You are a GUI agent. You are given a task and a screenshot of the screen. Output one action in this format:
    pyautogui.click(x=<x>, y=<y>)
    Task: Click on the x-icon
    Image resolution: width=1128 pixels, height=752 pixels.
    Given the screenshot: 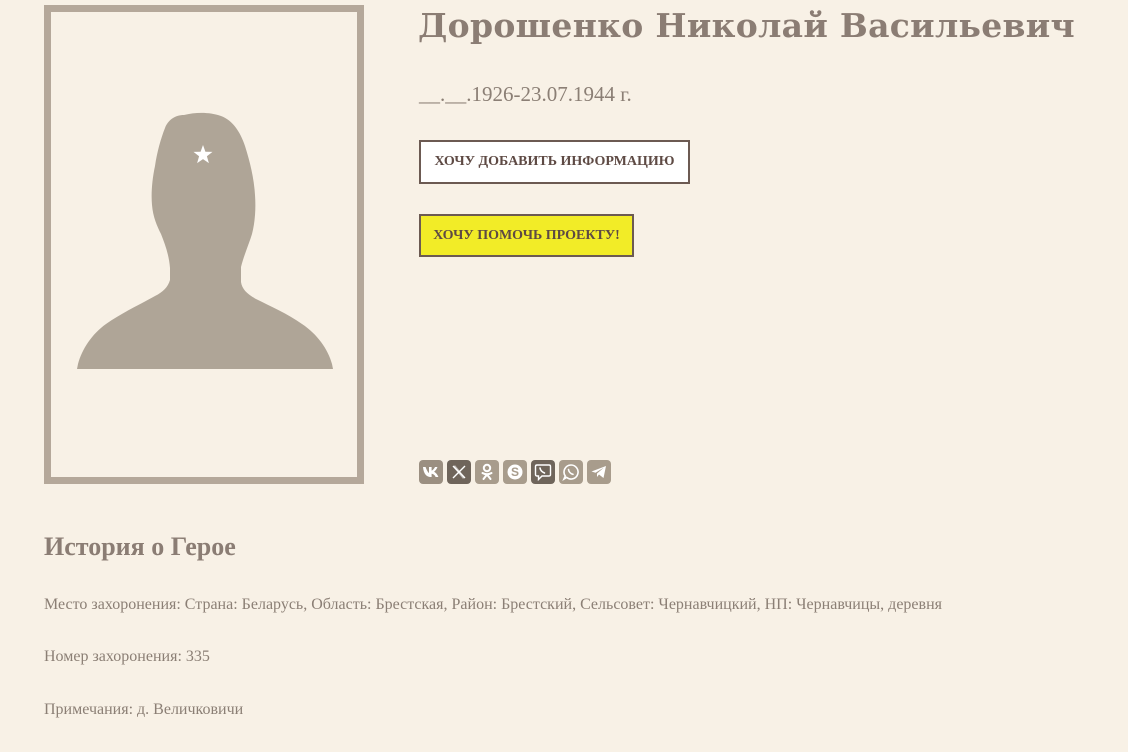 What is the action you would take?
    pyautogui.click(x=459, y=472)
    